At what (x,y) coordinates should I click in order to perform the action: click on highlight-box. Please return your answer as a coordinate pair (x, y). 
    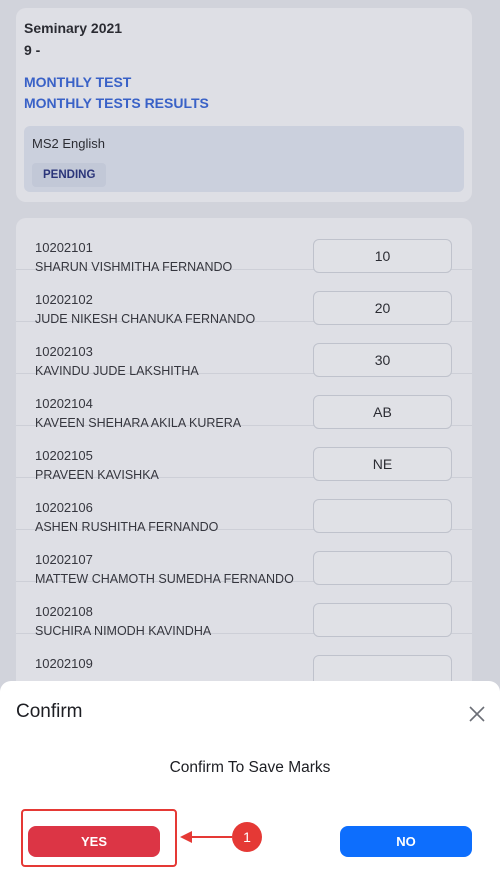
    Looking at the image, I should click on (99, 838).